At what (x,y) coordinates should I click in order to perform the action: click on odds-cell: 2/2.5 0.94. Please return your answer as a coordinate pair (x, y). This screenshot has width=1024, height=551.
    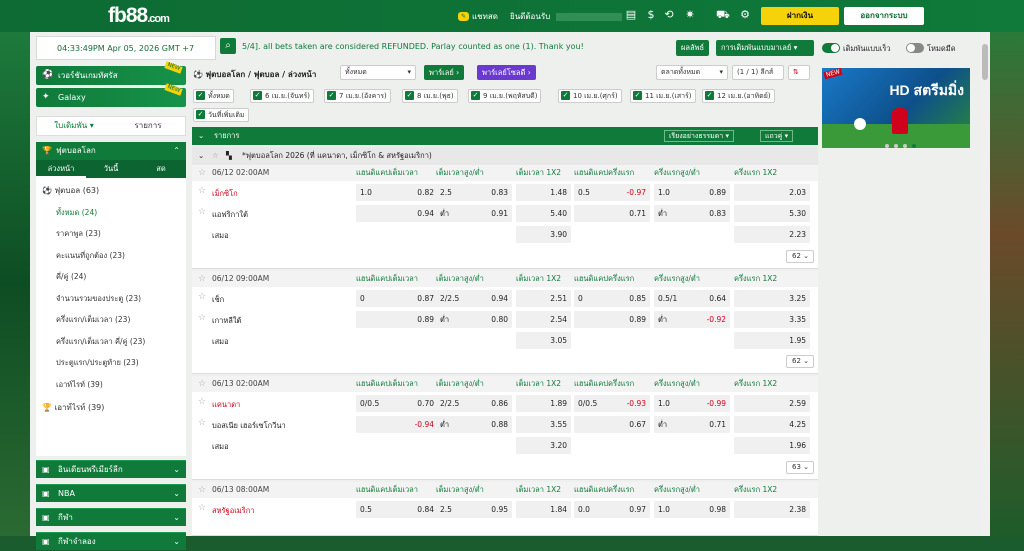
    Looking at the image, I should click on (474, 298).